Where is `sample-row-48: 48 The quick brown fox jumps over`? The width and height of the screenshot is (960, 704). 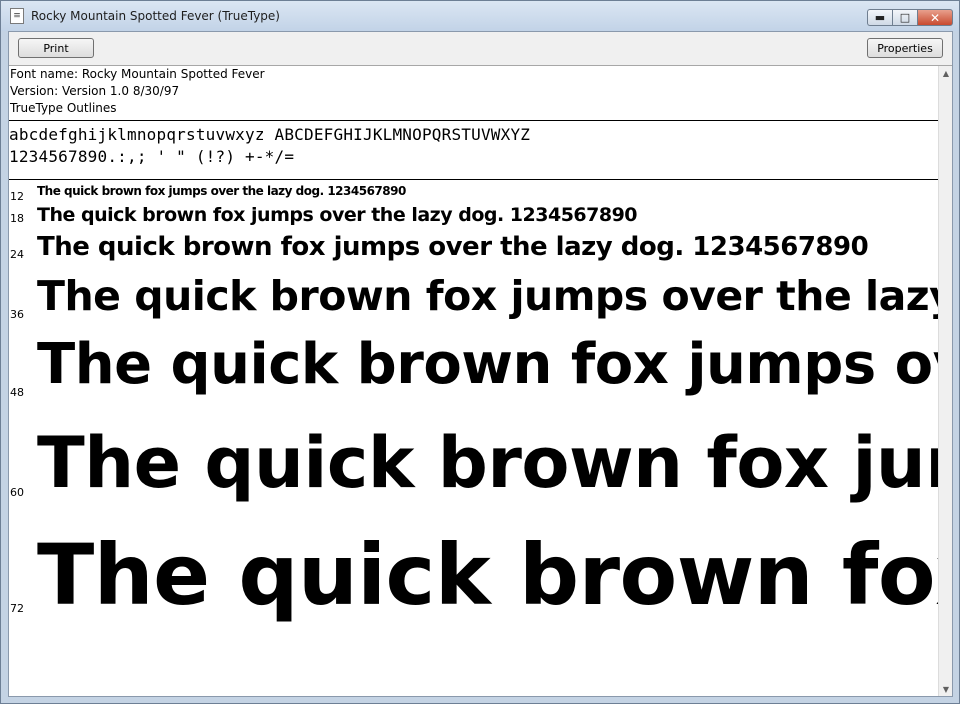
sample-row-48: 48 The quick brown fox jumps over is located at coordinates (473, 377).